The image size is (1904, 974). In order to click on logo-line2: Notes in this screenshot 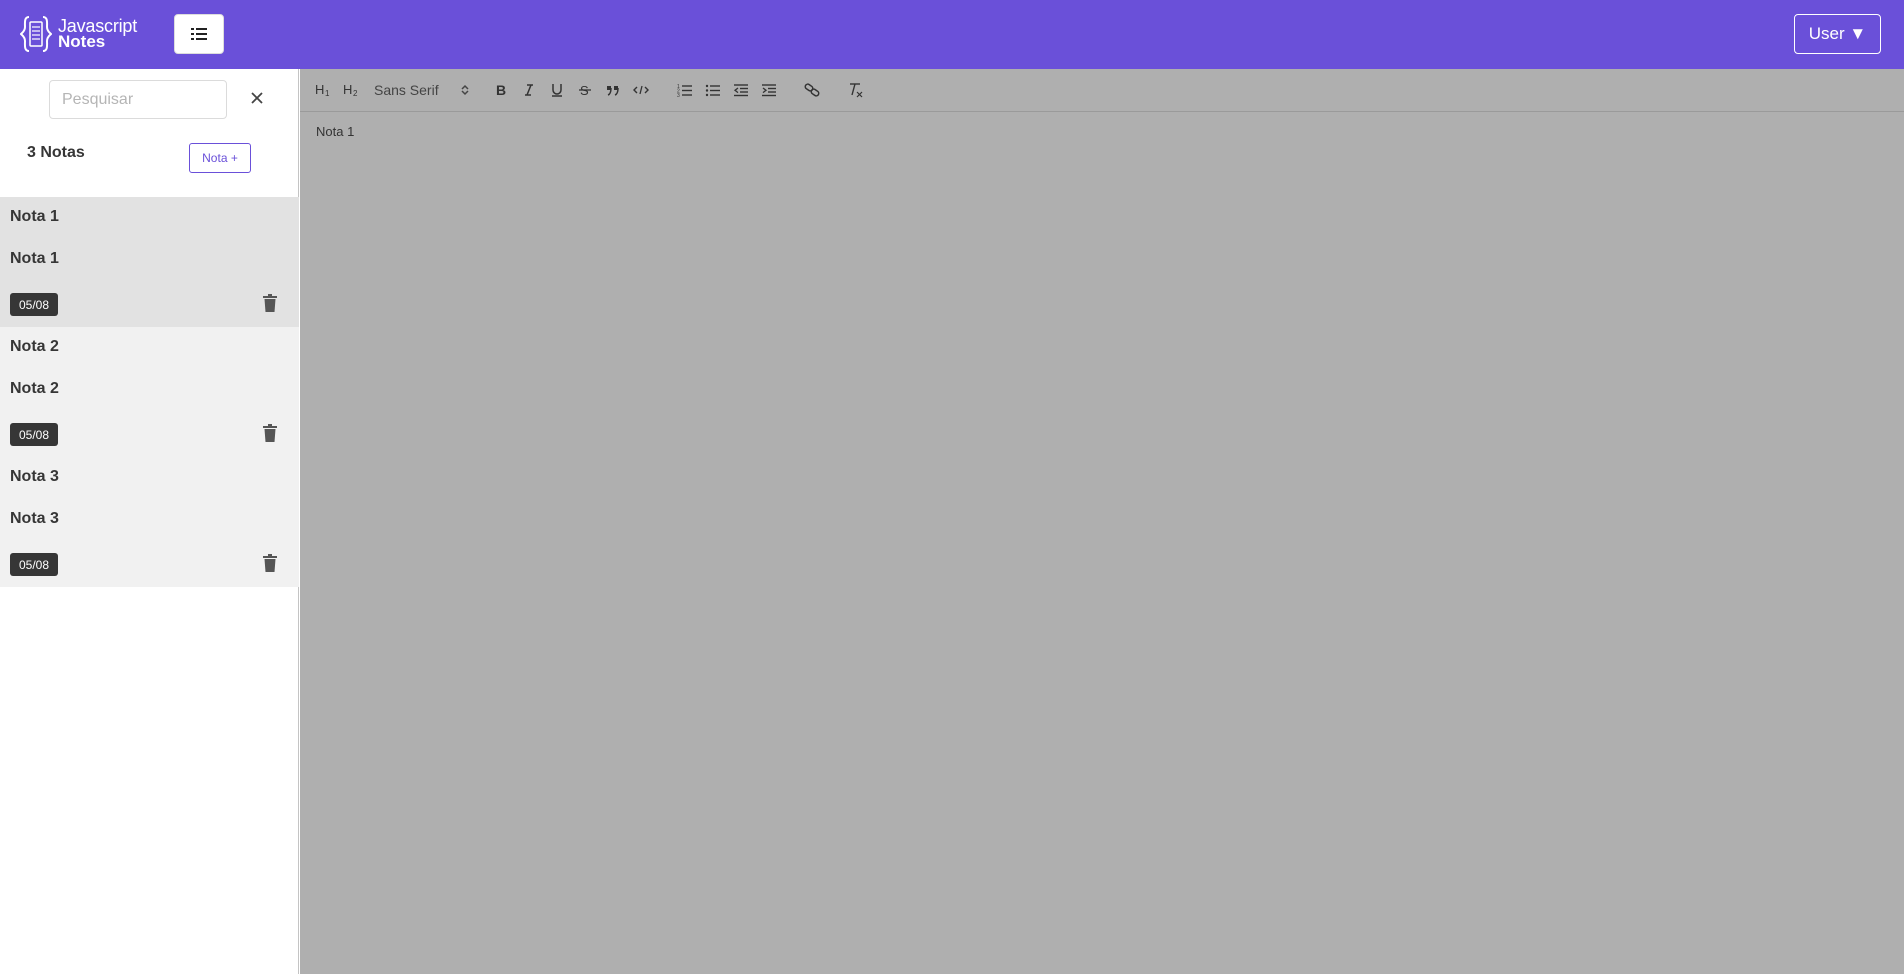, I will do `click(82, 41)`.